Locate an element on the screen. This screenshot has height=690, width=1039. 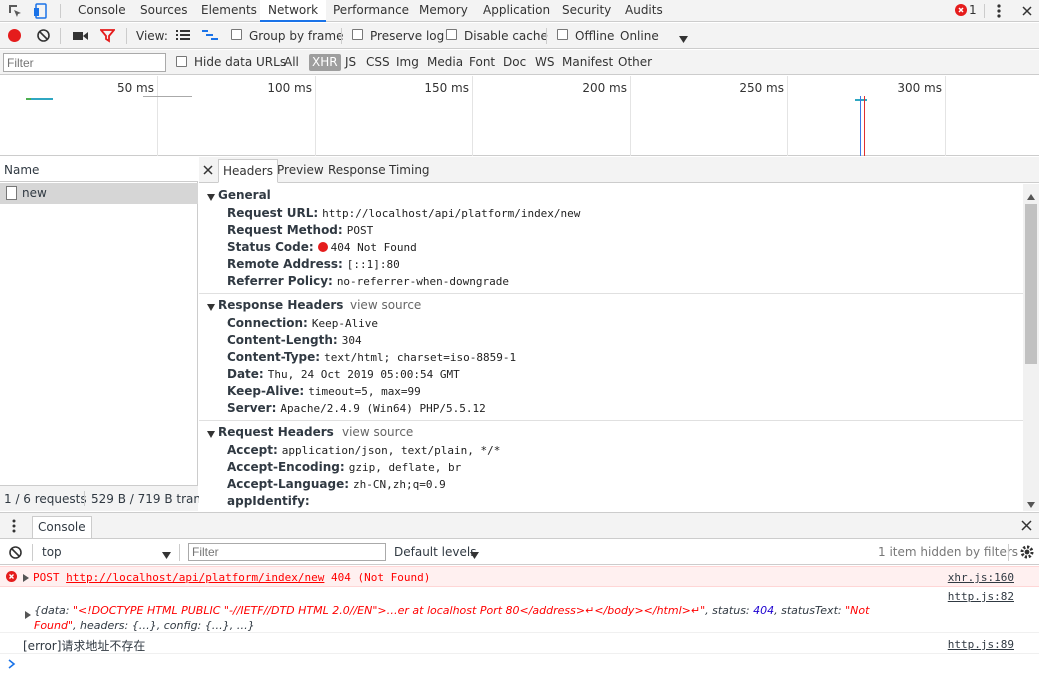
header-key: Status Code: is located at coordinates (270, 247).